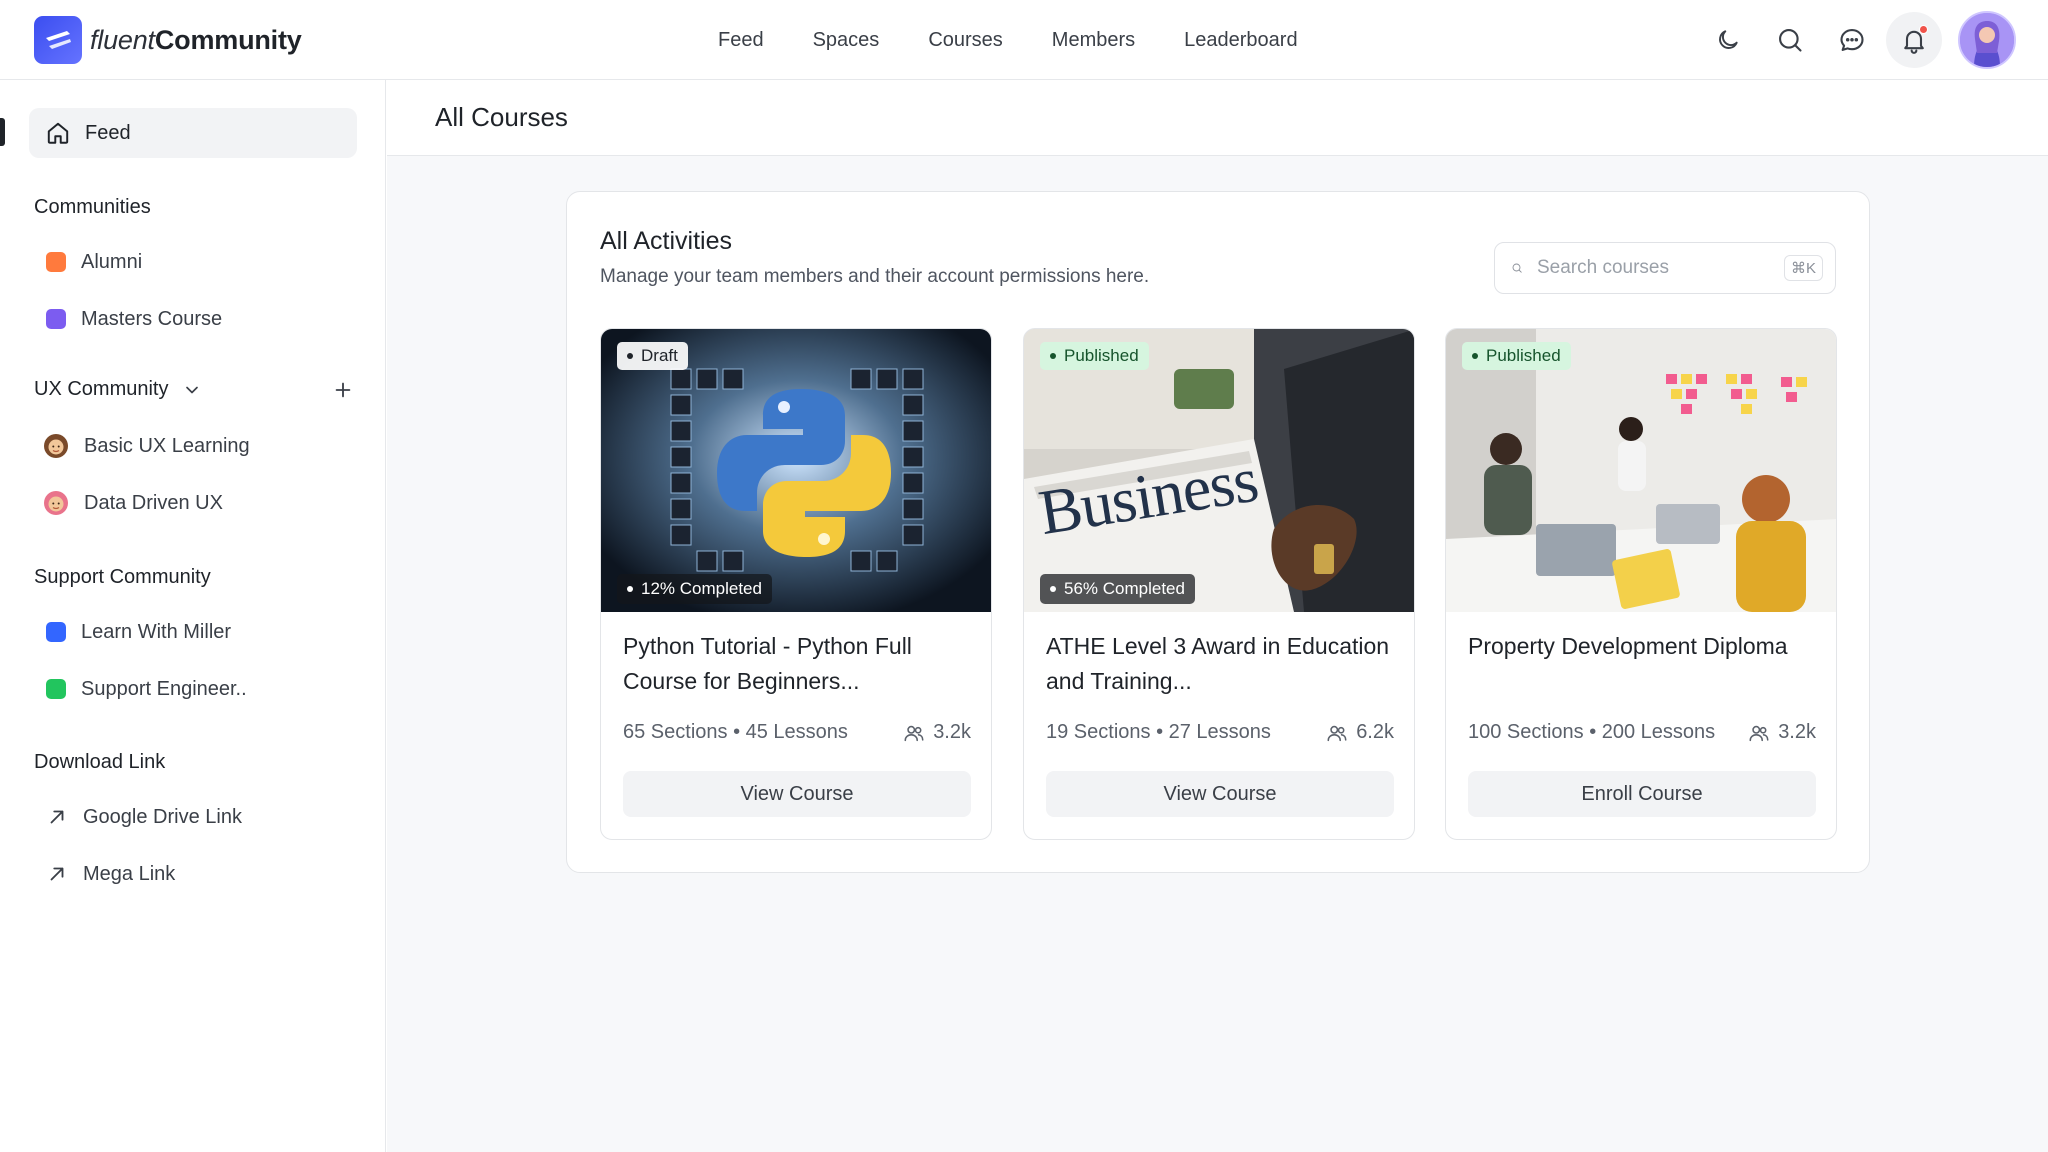  What do you see at coordinates (56, 319) in the screenshot?
I see `masters-color-icon` at bounding box center [56, 319].